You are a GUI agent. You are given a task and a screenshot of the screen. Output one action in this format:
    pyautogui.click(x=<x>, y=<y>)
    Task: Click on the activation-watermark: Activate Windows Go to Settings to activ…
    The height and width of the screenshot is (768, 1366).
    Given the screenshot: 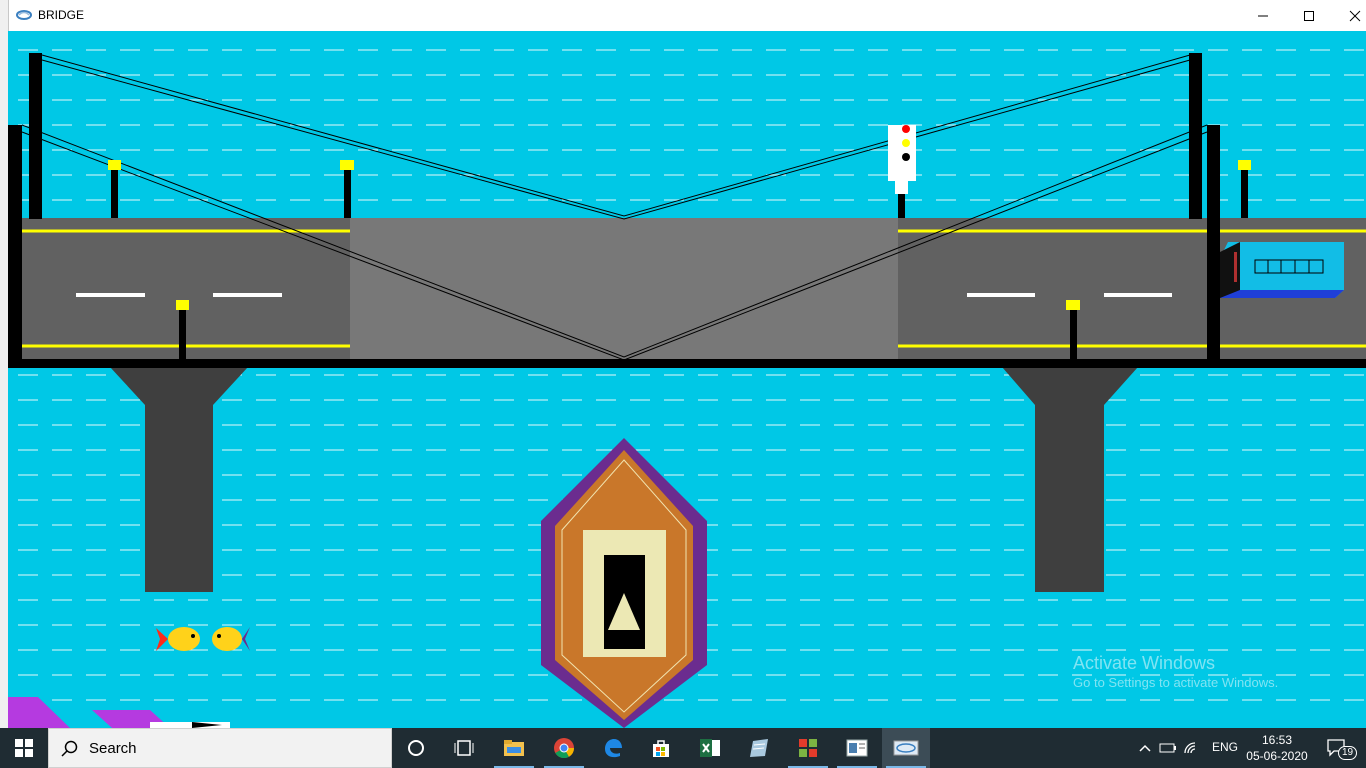 What is the action you would take?
    pyautogui.click(x=1175, y=672)
    